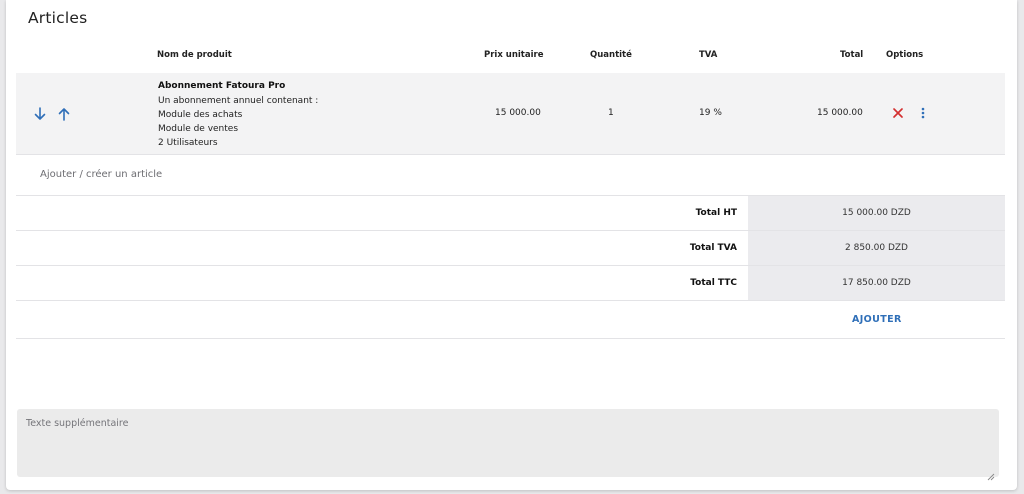 Image resolution: width=1024 pixels, height=494 pixels. Describe the element at coordinates (905, 55) in the screenshot. I see `column-header-options: Options` at that location.